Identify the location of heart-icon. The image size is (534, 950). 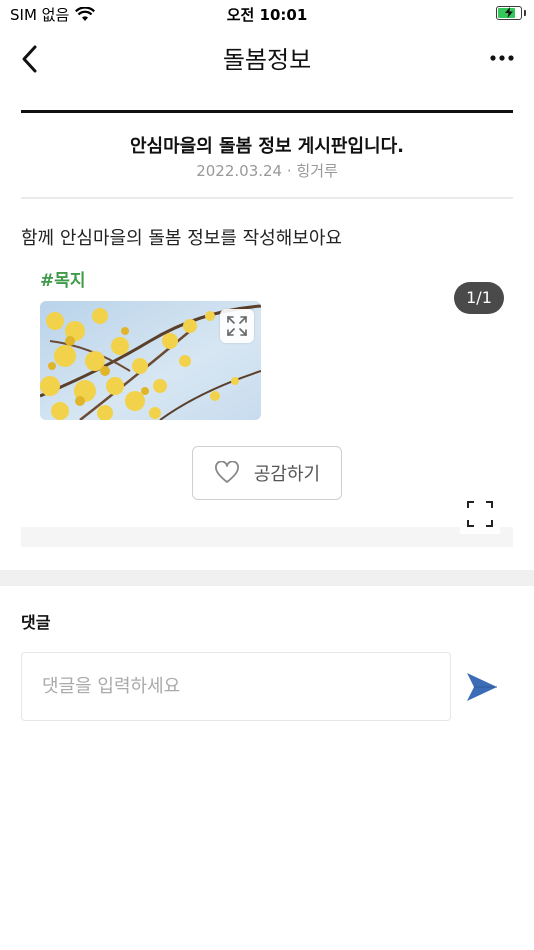
(226, 472).